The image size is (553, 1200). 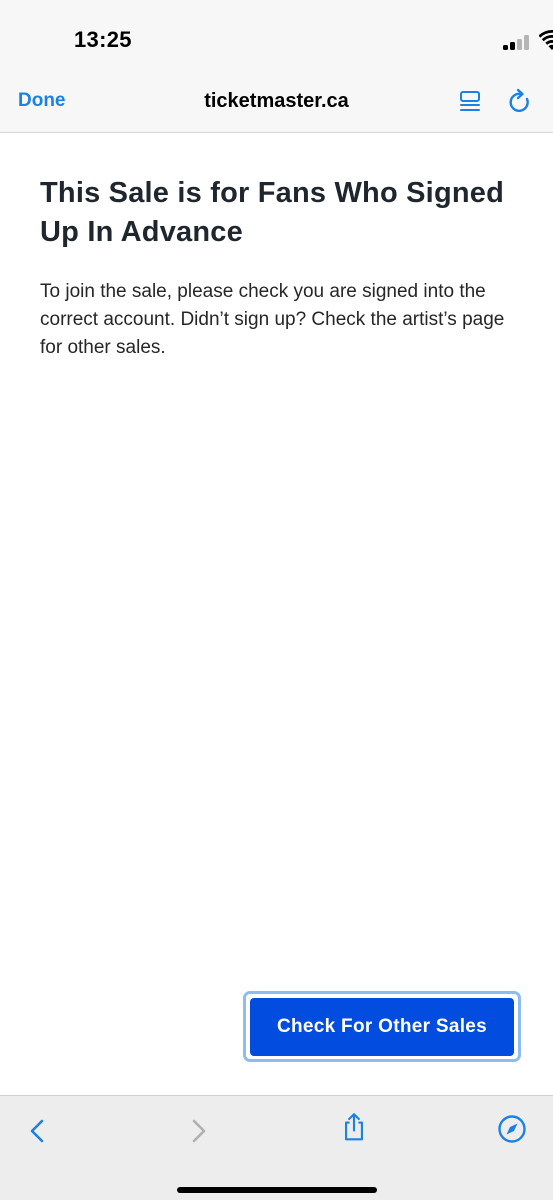 I want to click on reader-icon, so click(x=470, y=102).